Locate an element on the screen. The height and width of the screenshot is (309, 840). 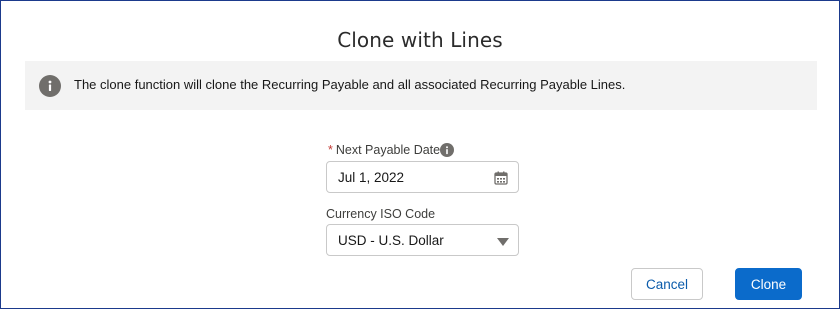
next-payable-date-label-text: Next Payable Date is located at coordinates (388, 150).